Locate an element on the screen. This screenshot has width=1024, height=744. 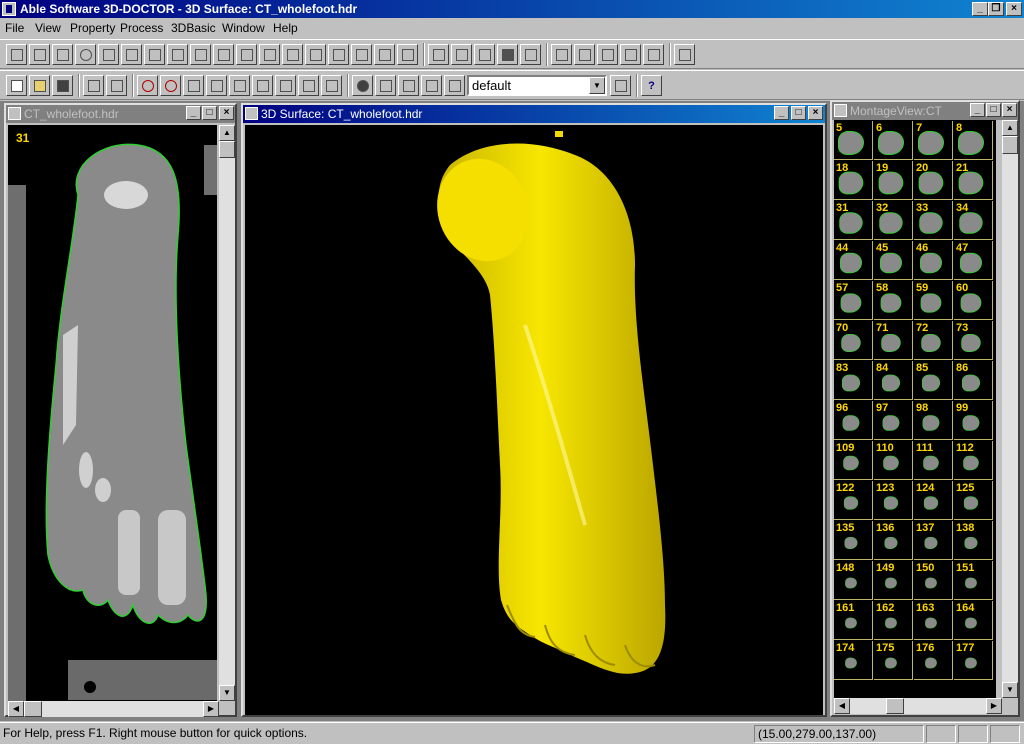
montage-cell: 122 is located at coordinates (853, 500).